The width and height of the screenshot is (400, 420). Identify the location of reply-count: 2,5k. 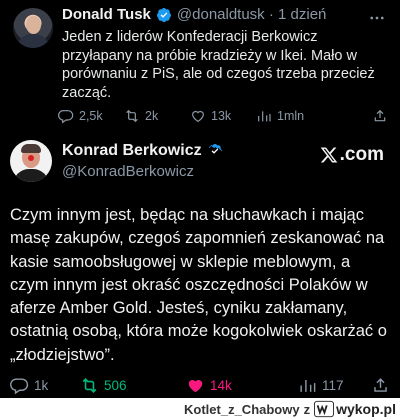
(91, 116).